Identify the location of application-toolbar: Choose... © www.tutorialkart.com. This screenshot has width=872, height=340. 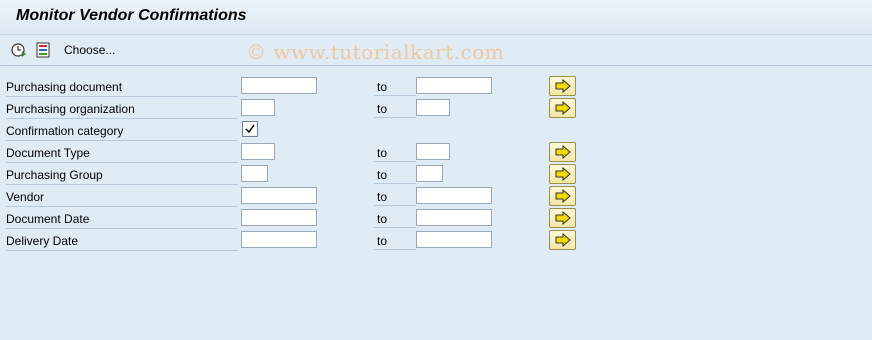
(436, 50).